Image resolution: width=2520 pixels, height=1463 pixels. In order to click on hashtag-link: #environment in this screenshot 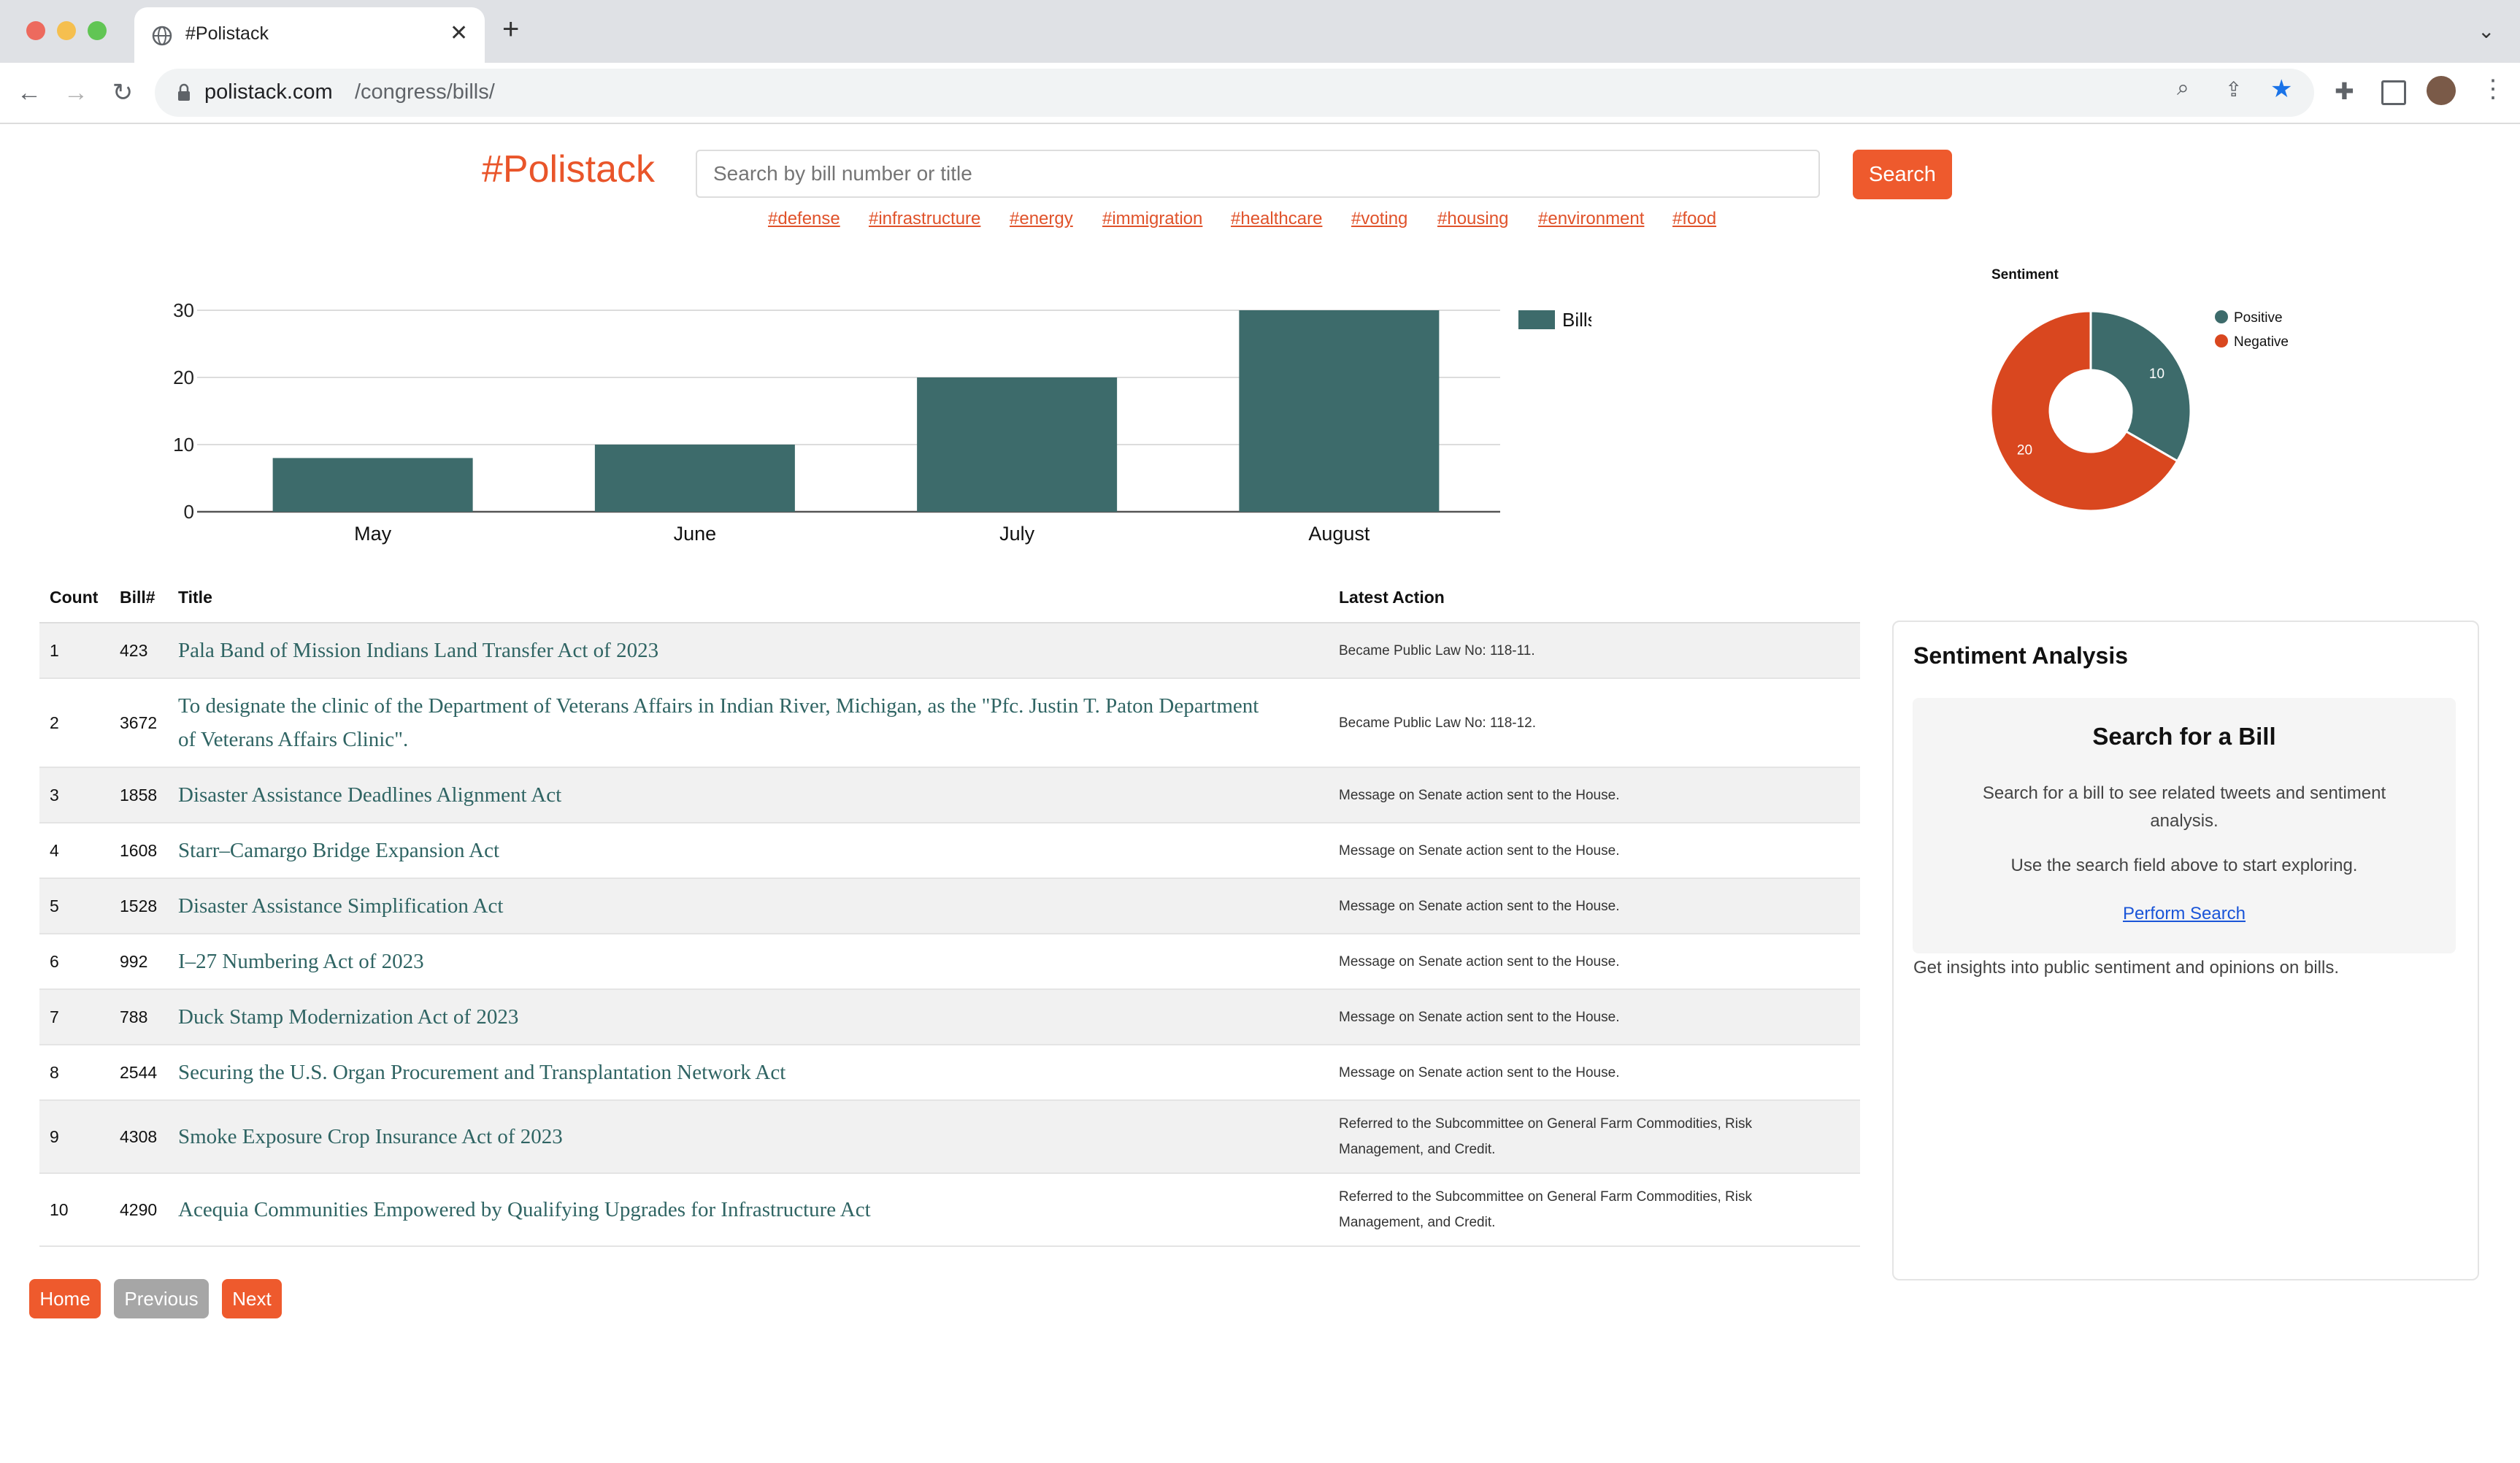, I will do `click(1591, 219)`.